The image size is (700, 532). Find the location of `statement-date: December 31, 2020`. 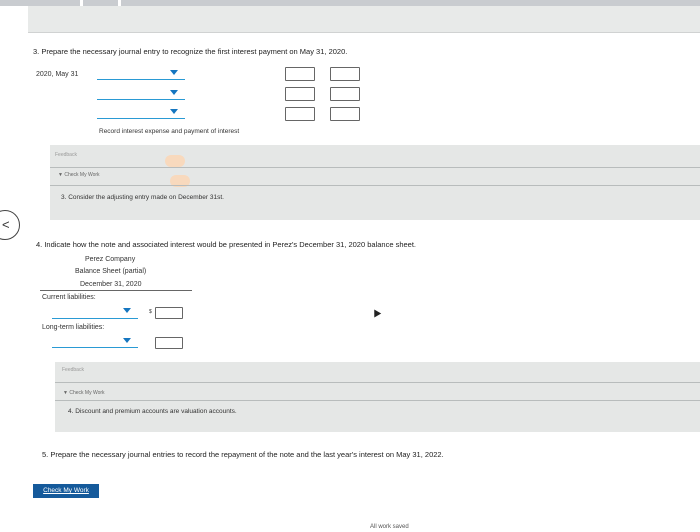

statement-date: December 31, 2020 is located at coordinates (111, 284).